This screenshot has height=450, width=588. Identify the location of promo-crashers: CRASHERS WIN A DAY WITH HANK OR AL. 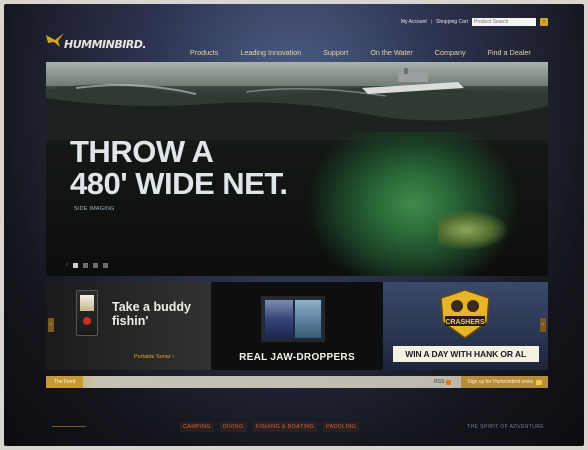
(465, 326).